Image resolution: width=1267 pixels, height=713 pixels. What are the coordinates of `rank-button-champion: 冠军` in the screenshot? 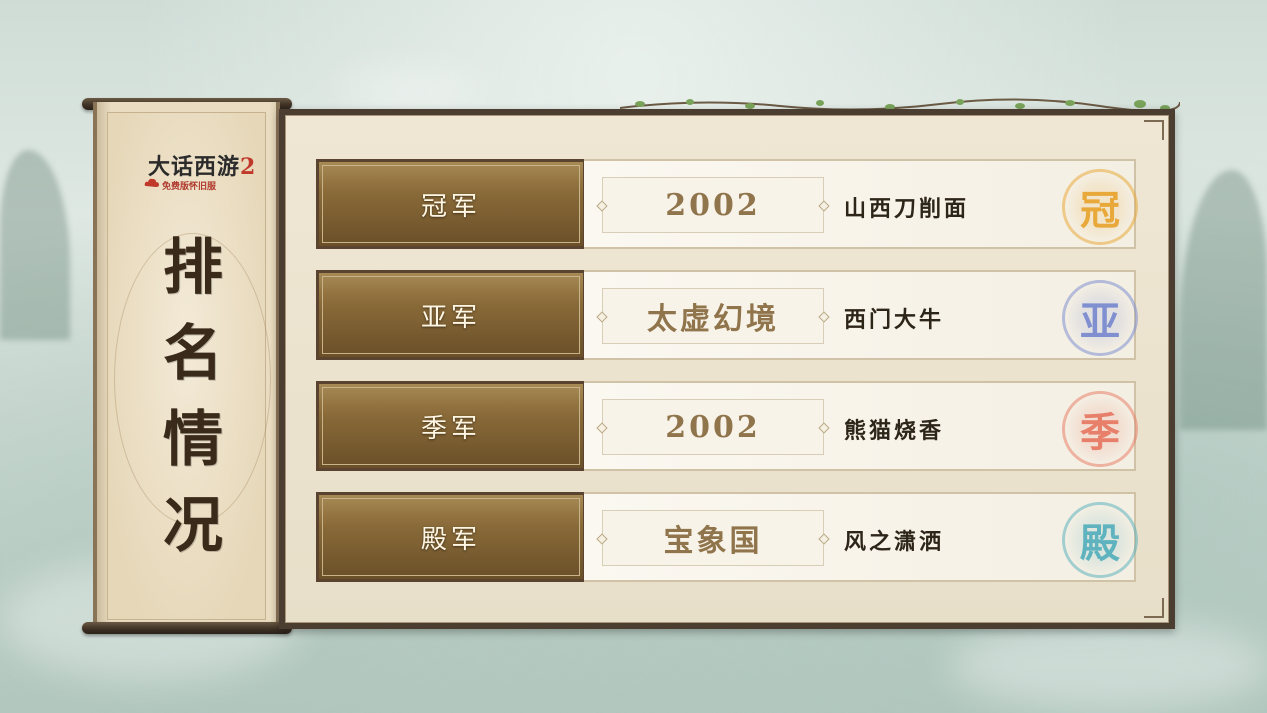 It's located at (451, 204).